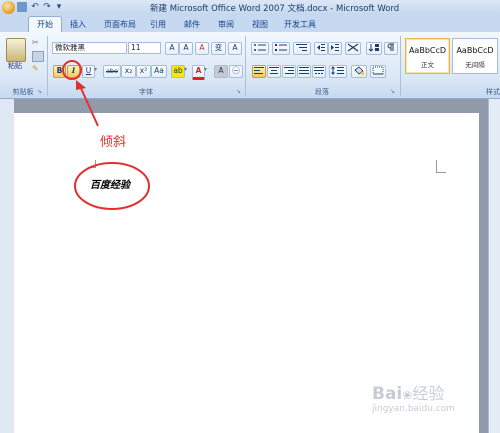 The width and height of the screenshot is (500, 433). What do you see at coordinates (428, 393) in the screenshot?
I see `watermark-suffix: 经验` at bounding box center [428, 393].